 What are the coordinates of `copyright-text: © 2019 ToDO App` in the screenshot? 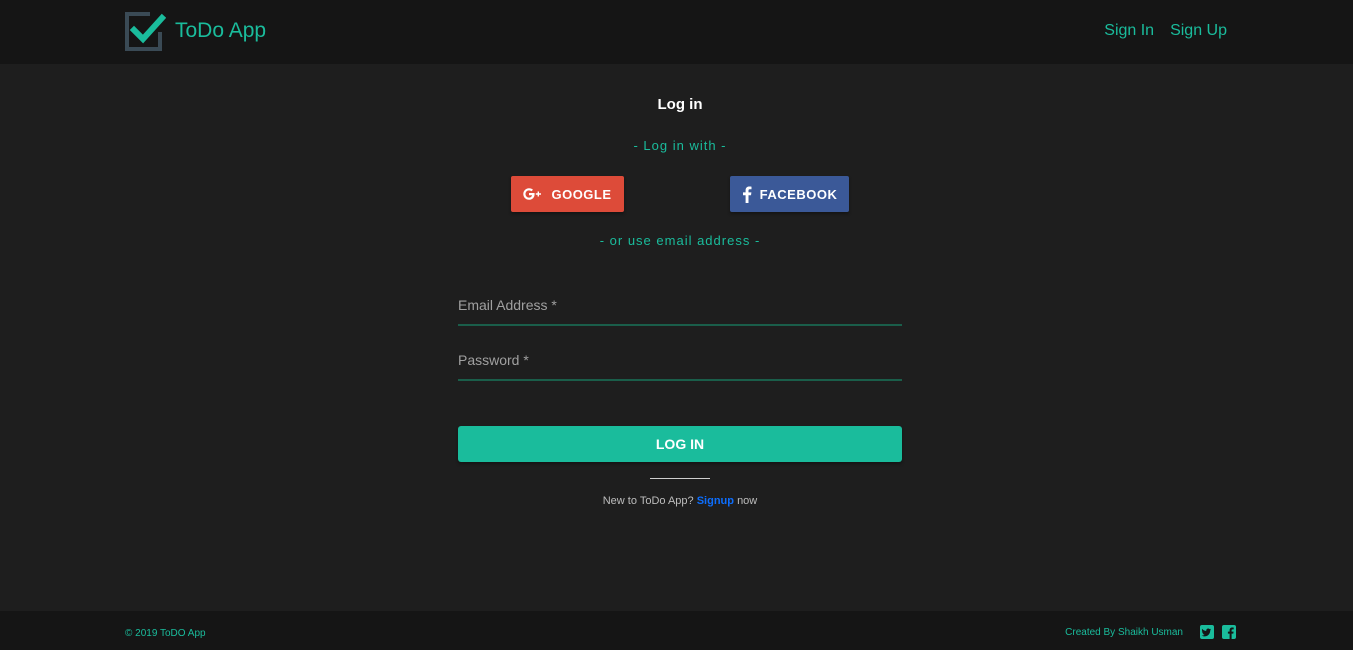 It's located at (165, 633).